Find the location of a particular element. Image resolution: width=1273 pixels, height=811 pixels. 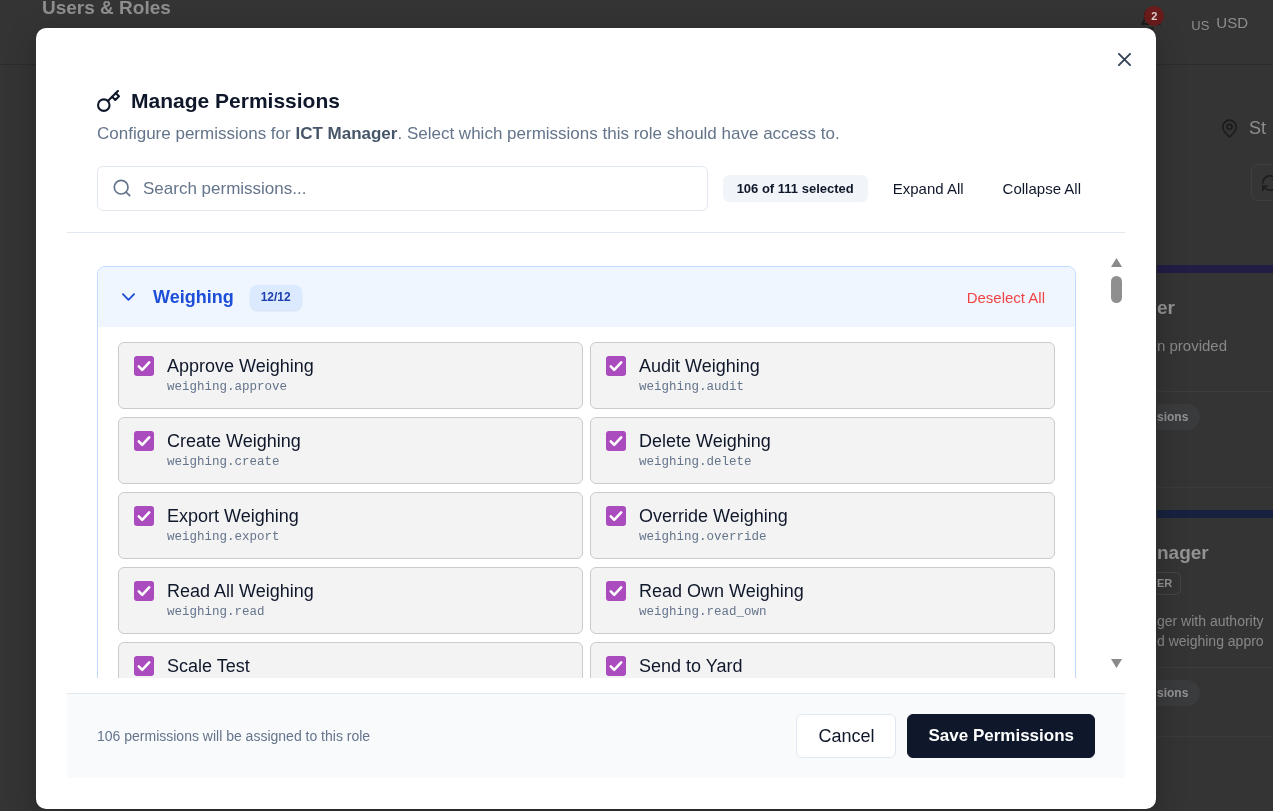

role-description: ger with authority d weighing appro is located at coordinates (1210, 631).